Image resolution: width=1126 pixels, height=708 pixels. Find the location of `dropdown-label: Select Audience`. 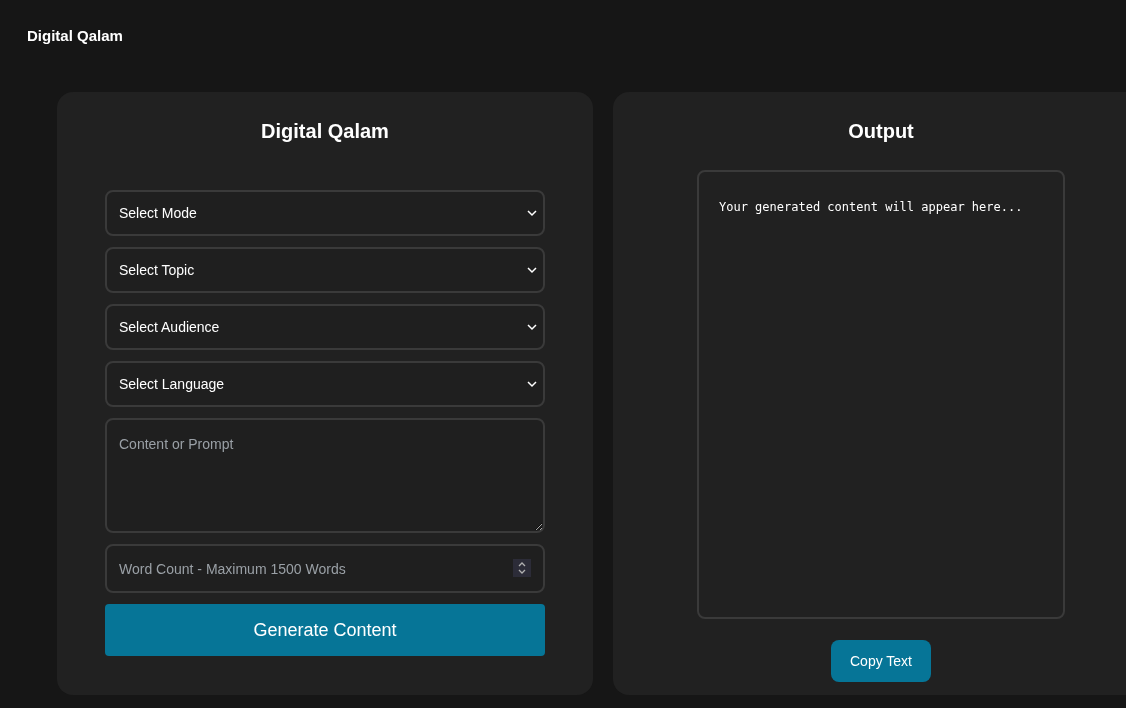

dropdown-label: Select Audience is located at coordinates (169, 327).